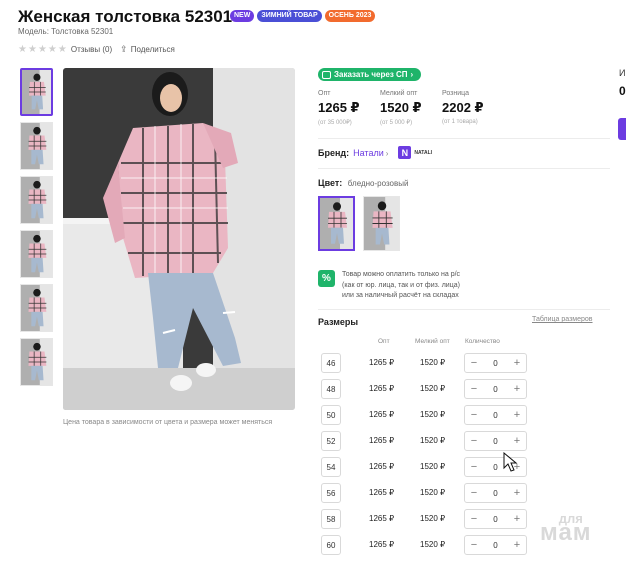 The height and width of the screenshot is (566, 626). Describe the element at coordinates (384, 341) in the screenshot. I see `header-from: Опт` at that location.